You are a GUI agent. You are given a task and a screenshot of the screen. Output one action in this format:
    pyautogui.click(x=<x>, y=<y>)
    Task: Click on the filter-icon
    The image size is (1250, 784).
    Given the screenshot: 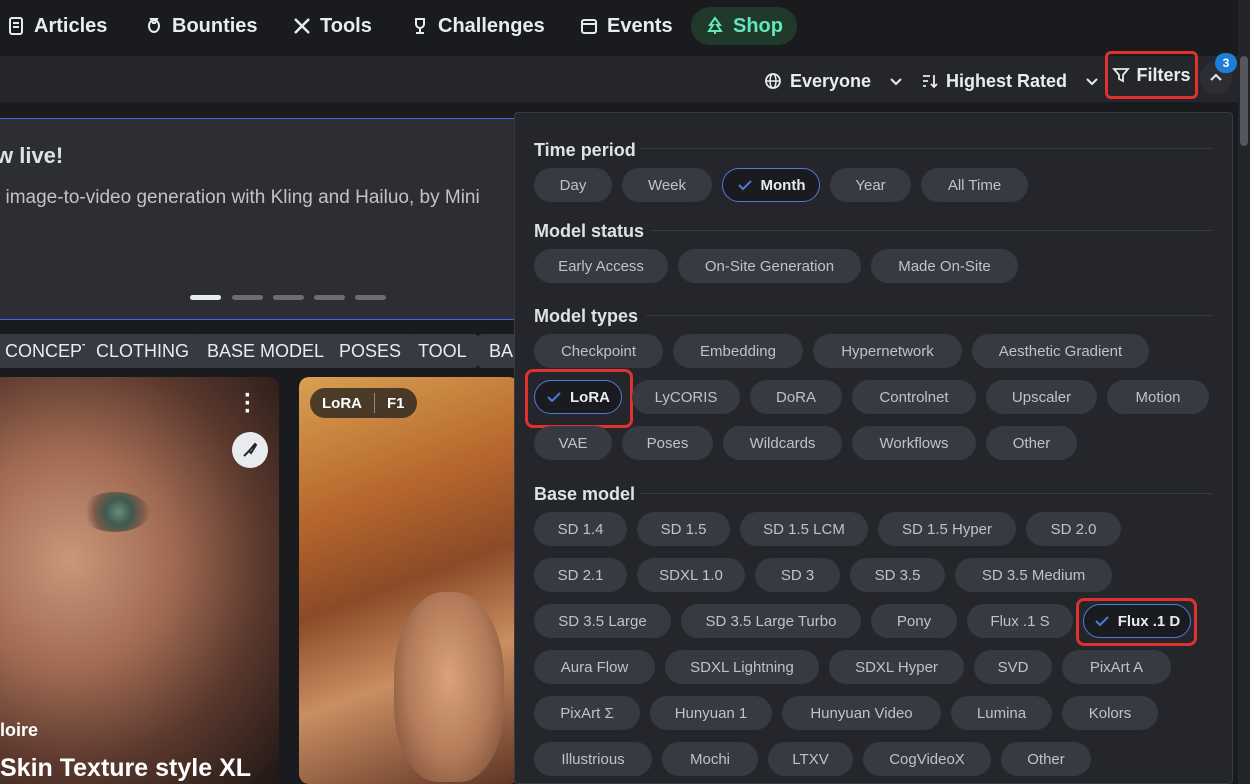 What is the action you would take?
    pyautogui.click(x=1121, y=75)
    